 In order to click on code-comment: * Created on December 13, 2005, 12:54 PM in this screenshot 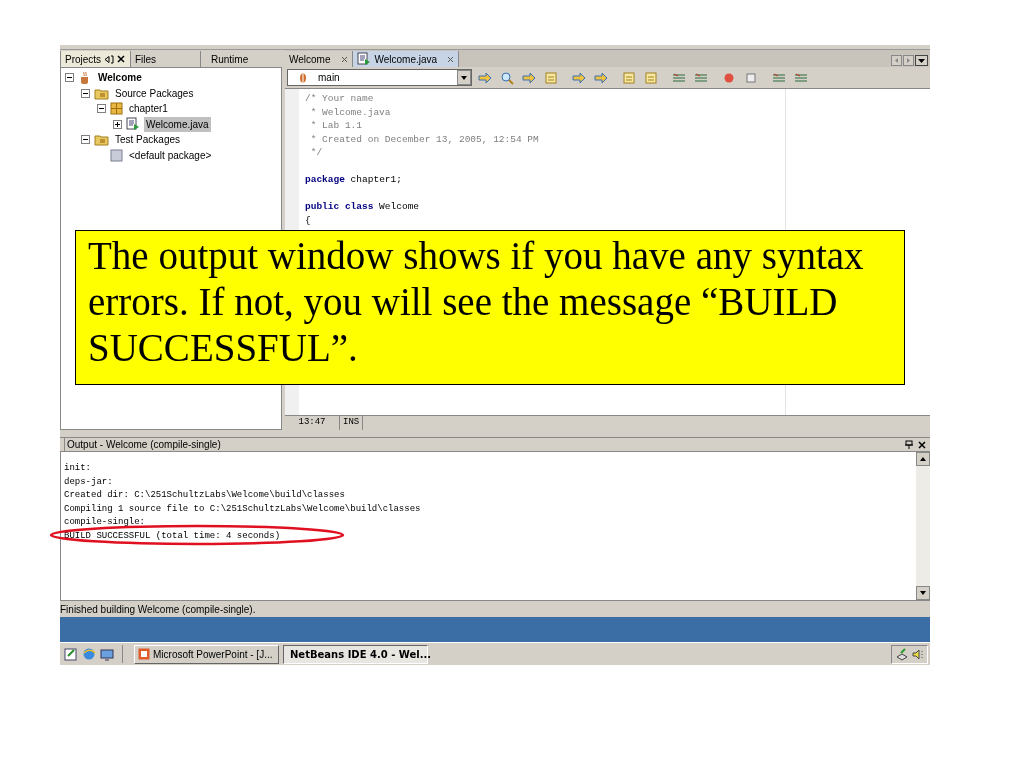, I will do `click(424, 139)`.